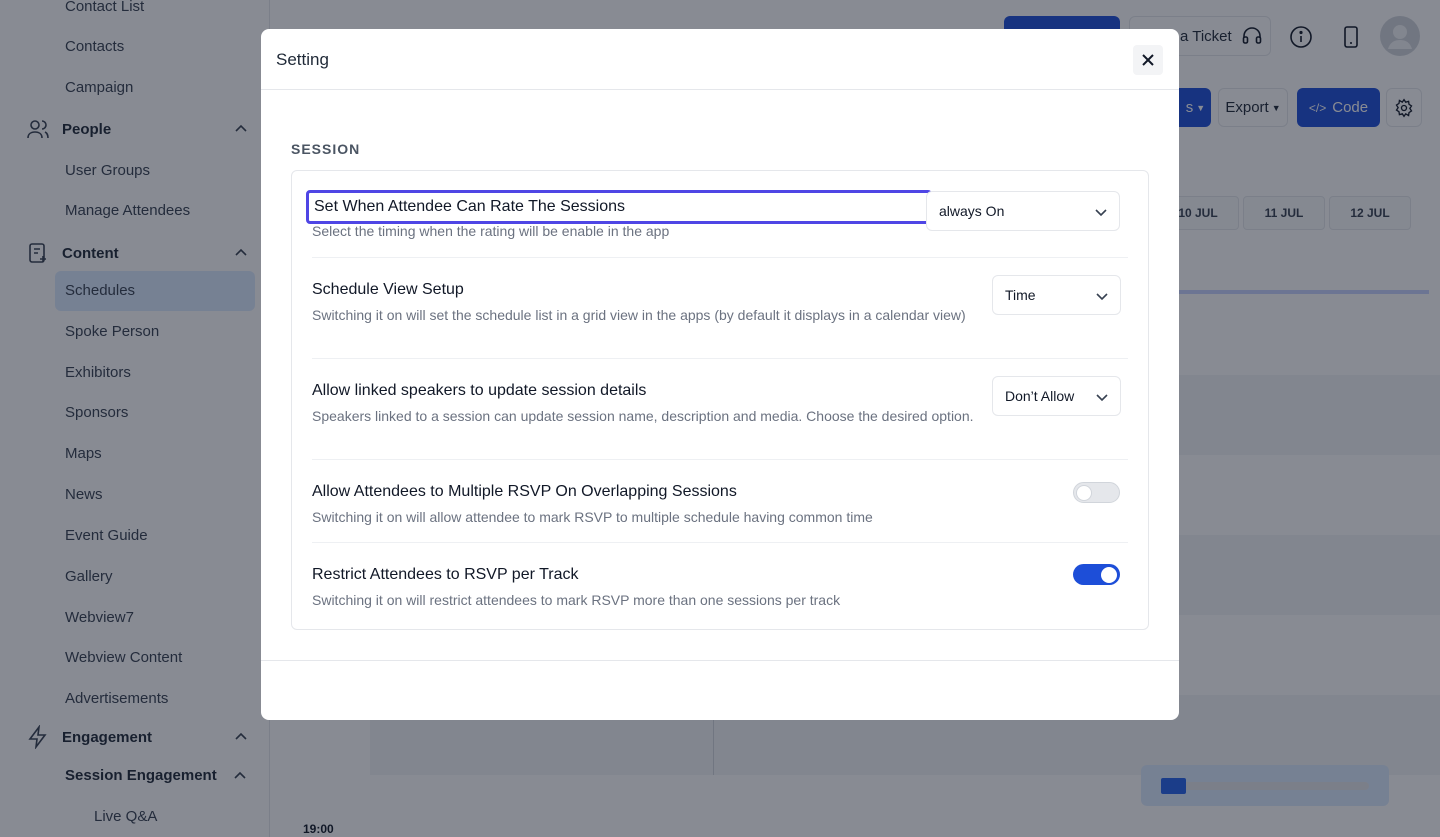 The image size is (1440, 837). Describe the element at coordinates (445, 574) in the screenshot. I see `setting-title: Restrict Attendees to RSVP per Track` at that location.